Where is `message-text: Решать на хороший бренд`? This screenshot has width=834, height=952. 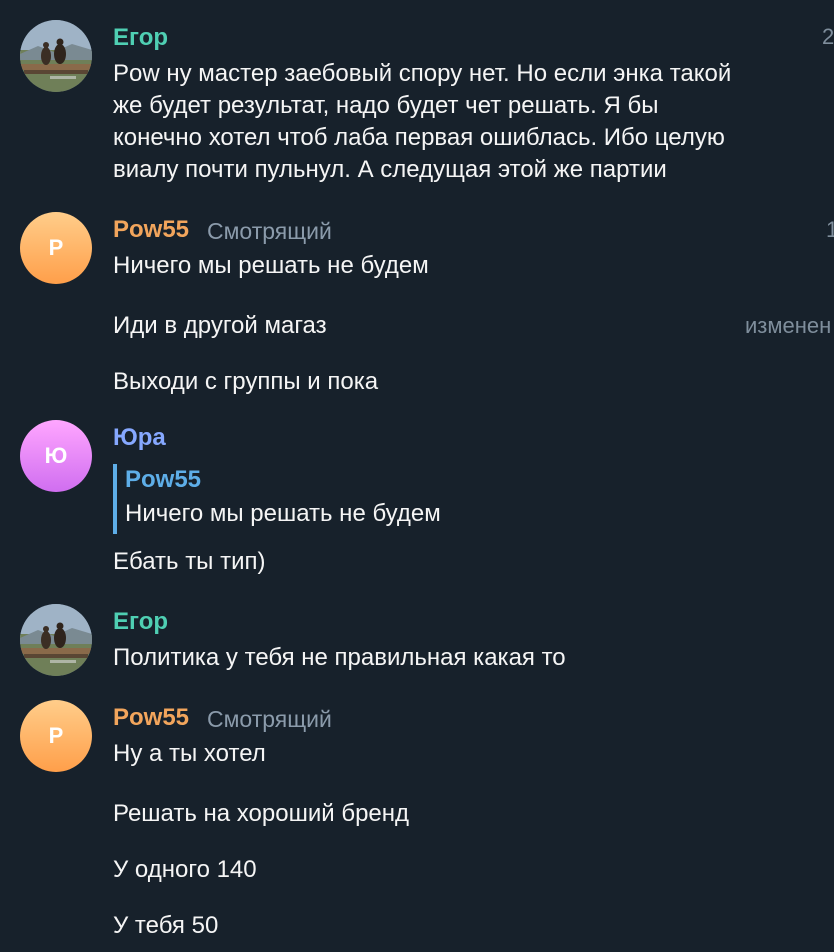 message-text: Решать на хороший бренд is located at coordinates (261, 813).